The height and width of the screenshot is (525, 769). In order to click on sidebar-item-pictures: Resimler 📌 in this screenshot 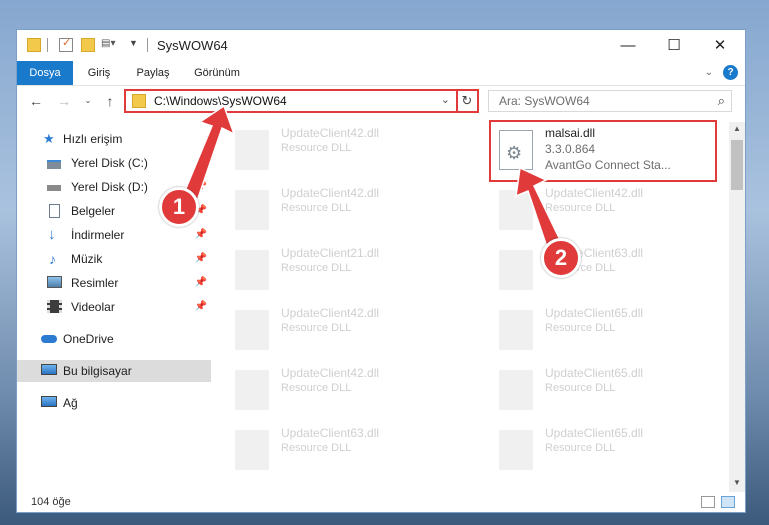, I will do `click(114, 283)`.